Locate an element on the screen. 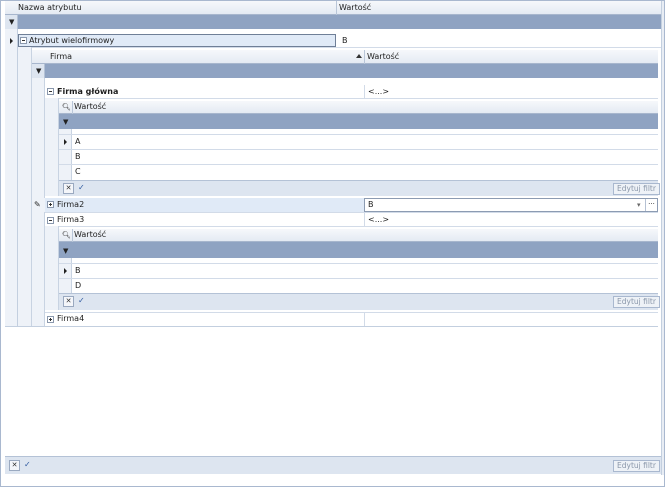 This screenshot has height=487, width=665. firma-value: B is located at coordinates (371, 205).